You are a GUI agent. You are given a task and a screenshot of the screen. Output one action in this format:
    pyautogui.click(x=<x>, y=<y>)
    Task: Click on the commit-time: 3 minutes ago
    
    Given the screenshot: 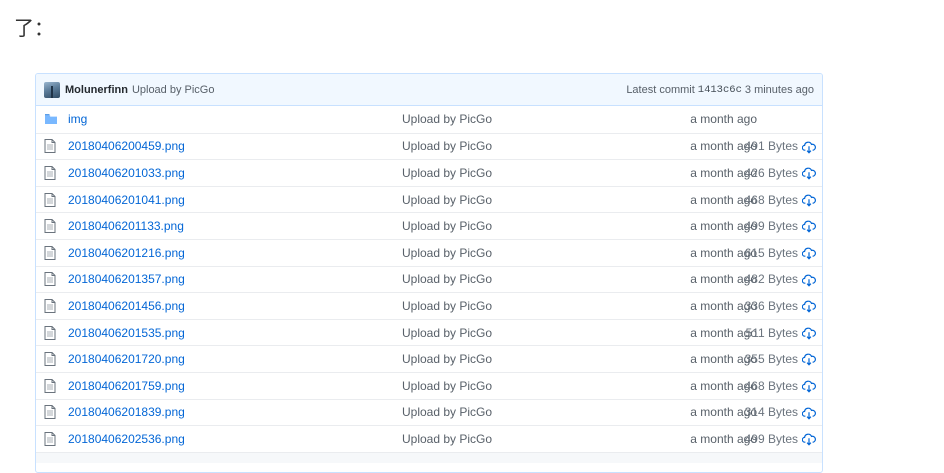 What is the action you would take?
    pyautogui.click(x=779, y=89)
    